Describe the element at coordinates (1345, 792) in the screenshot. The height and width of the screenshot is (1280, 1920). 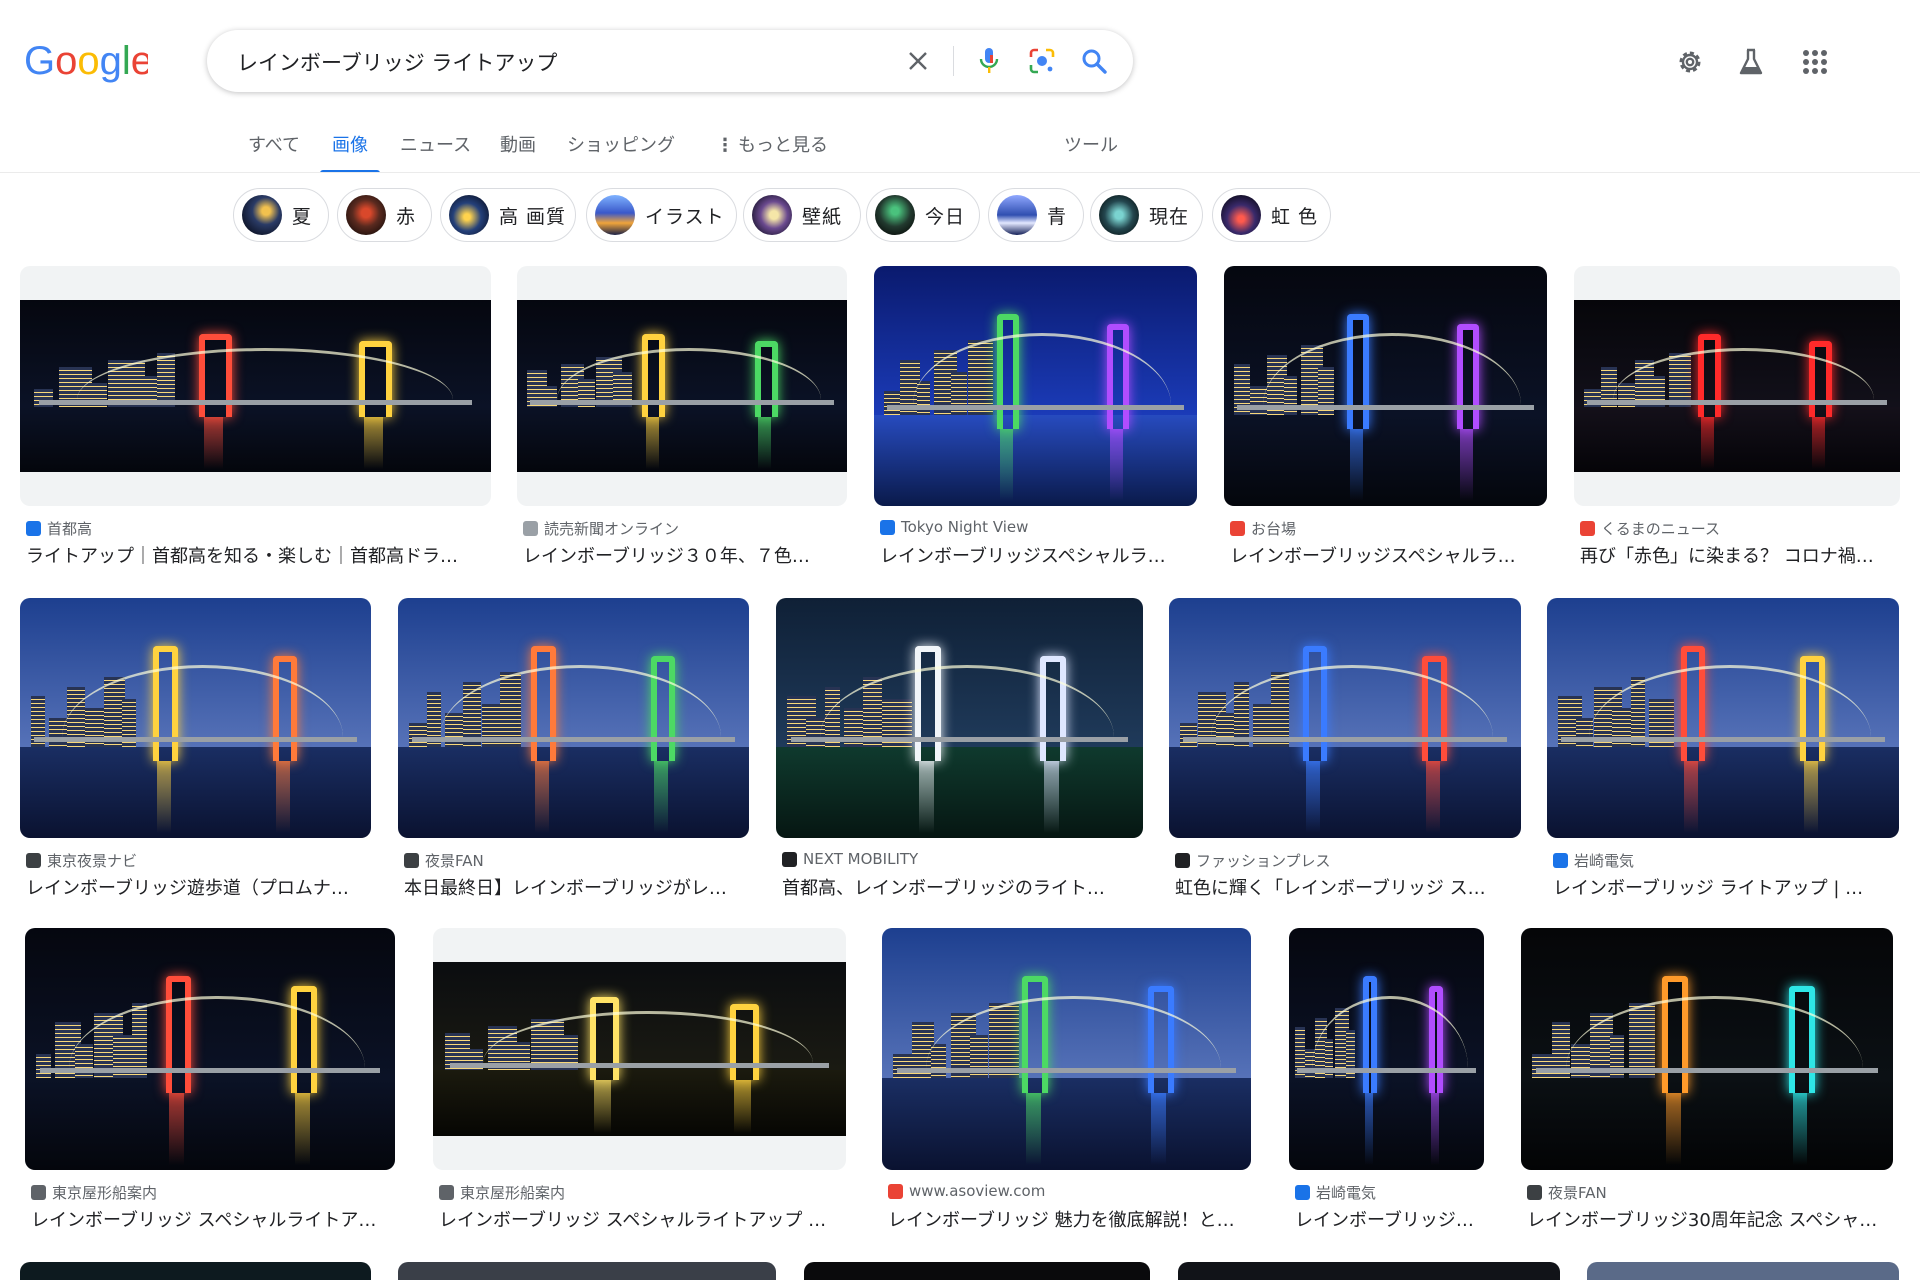
I see `scene-water` at that location.